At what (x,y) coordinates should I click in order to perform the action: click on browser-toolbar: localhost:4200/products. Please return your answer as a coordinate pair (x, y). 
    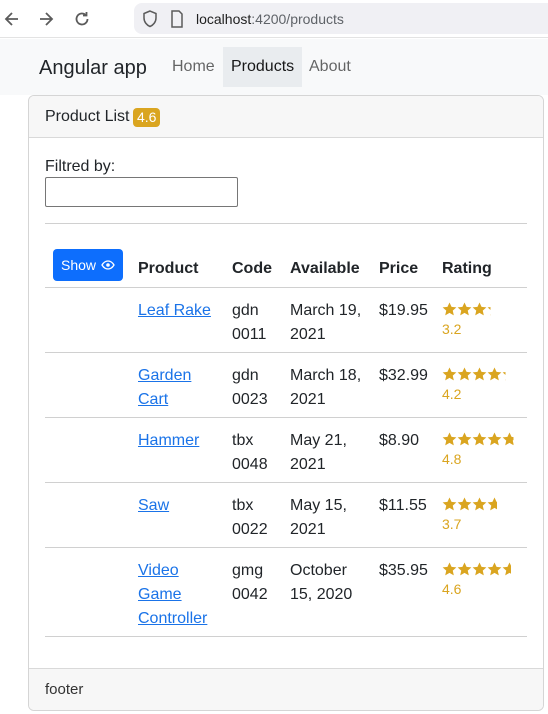
    Looking at the image, I should click on (274, 19).